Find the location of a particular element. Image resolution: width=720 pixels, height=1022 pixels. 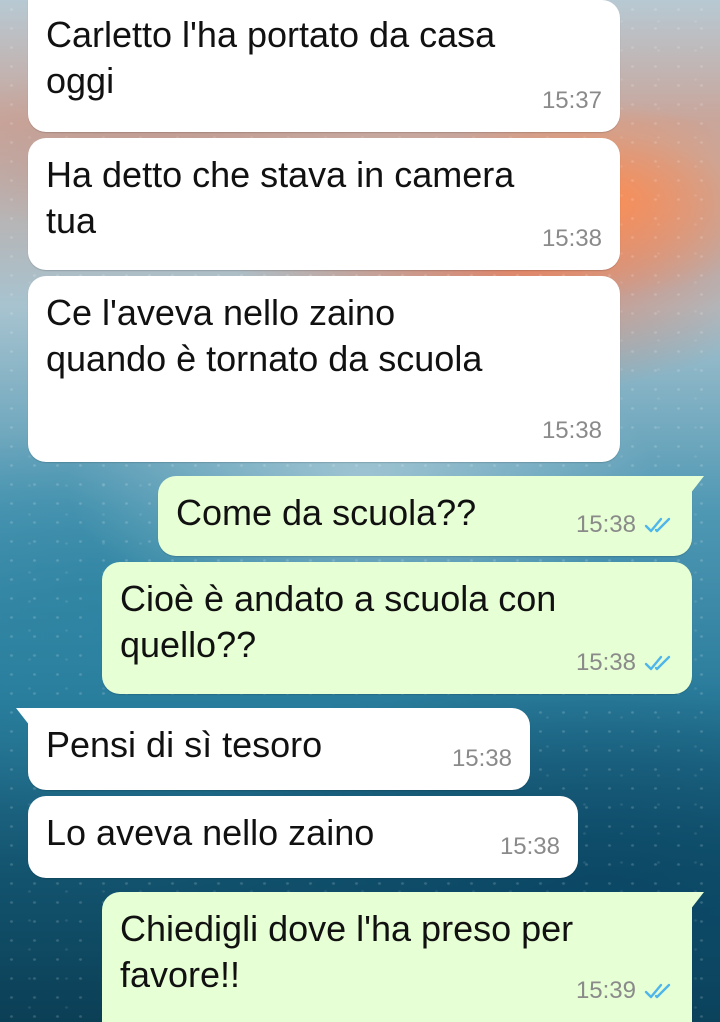

message-meta: 15:39 is located at coordinates (625, 991).